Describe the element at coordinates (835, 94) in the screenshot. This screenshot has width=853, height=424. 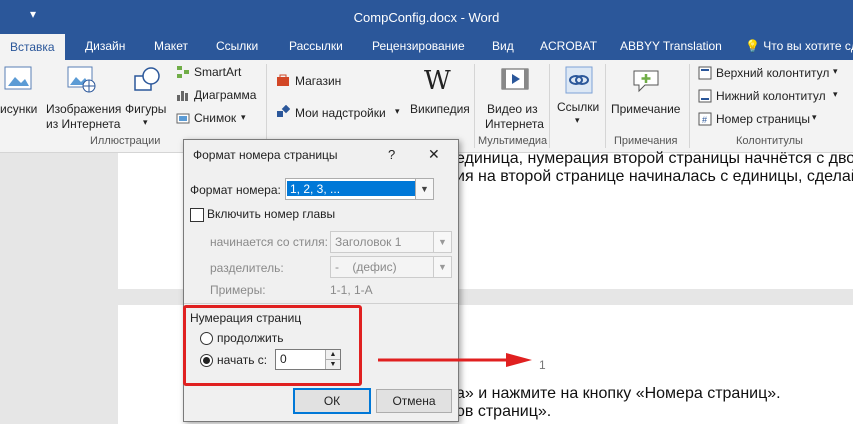
I see `footer-dropdown-icon: ▾` at that location.